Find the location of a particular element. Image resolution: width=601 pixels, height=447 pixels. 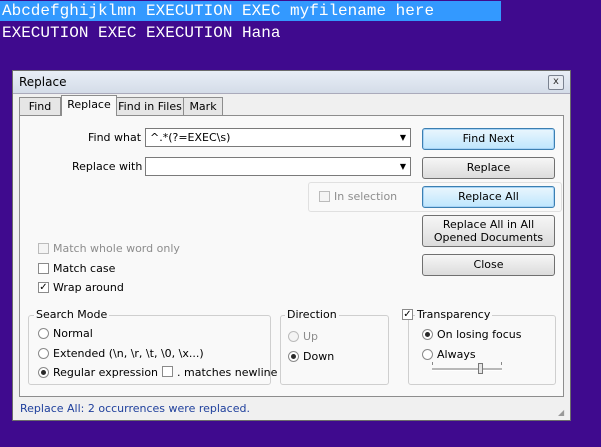

tab-replace: Replace is located at coordinates (89, 105).